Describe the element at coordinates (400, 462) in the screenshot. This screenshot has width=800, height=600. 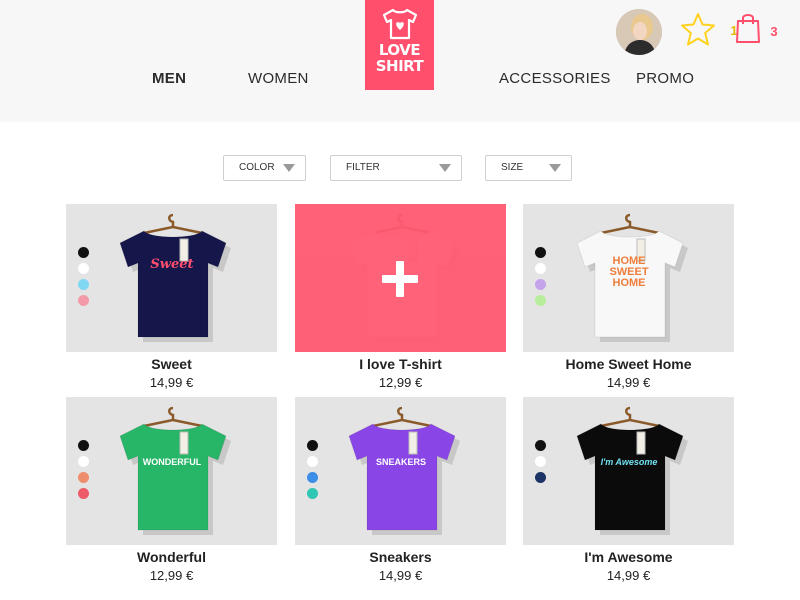
I see `shirt-print-text: SNEAKERS` at that location.